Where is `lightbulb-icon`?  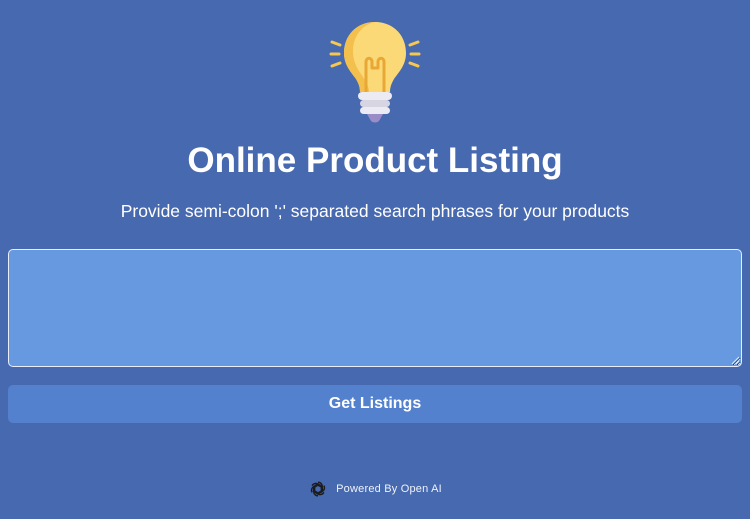
lightbulb-icon is located at coordinates (375, 72).